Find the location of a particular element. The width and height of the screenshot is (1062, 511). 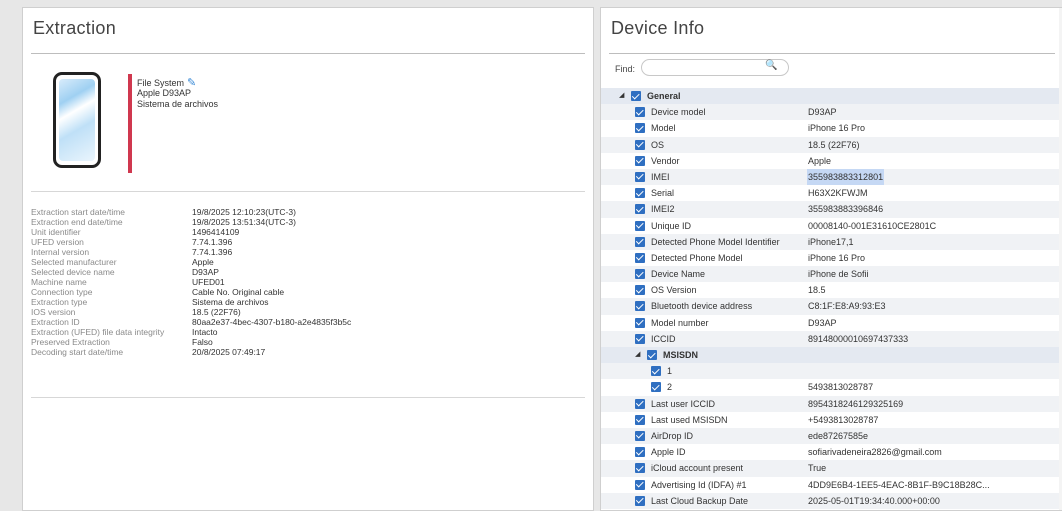

tree-row: Model number D93AP is located at coordinates (831, 323).